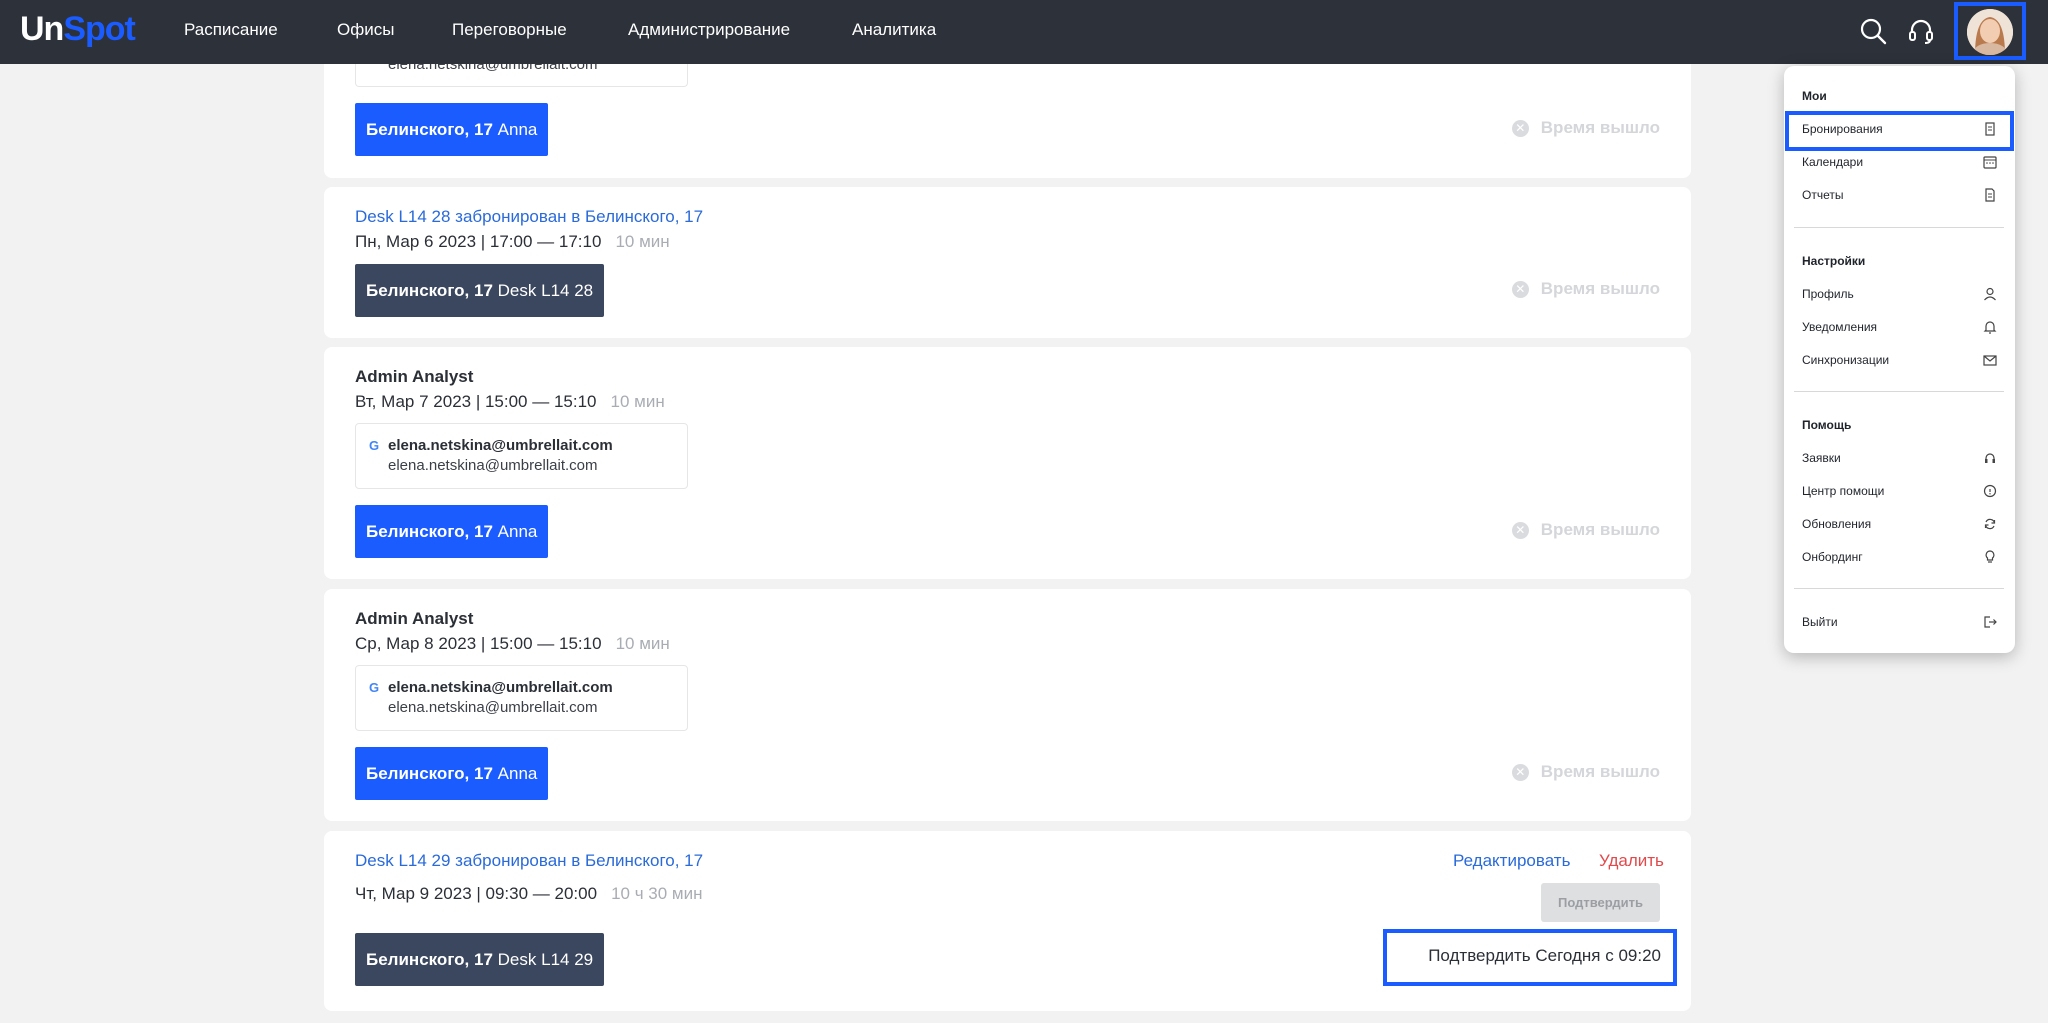 This screenshot has width=2048, height=1023. Describe the element at coordinates (1899, 131) in the screenshot. I see `menu-active-highlight` at that location.